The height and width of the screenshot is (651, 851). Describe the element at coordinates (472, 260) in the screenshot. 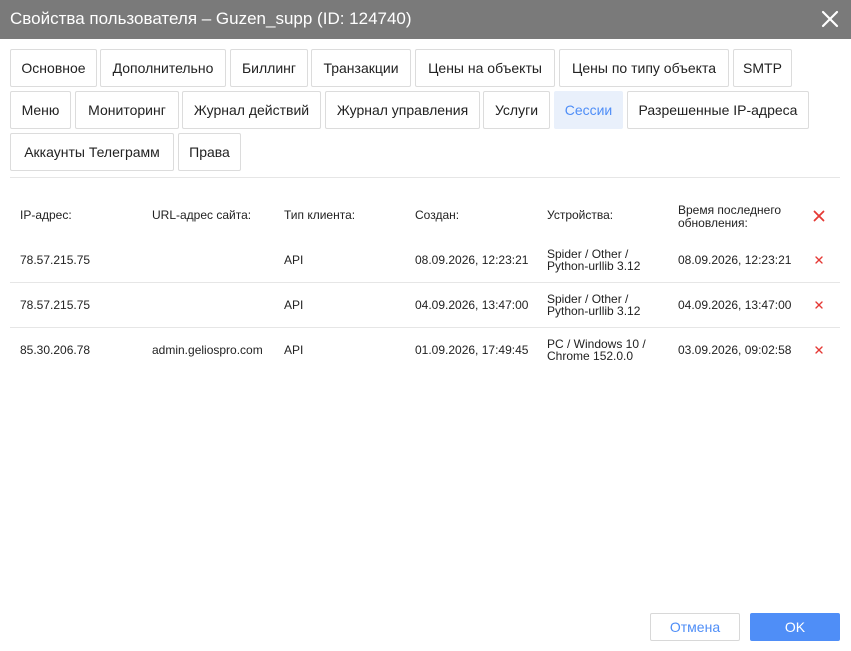

I see `cell-created: 08.09.2026, 12:23:21` at that location.